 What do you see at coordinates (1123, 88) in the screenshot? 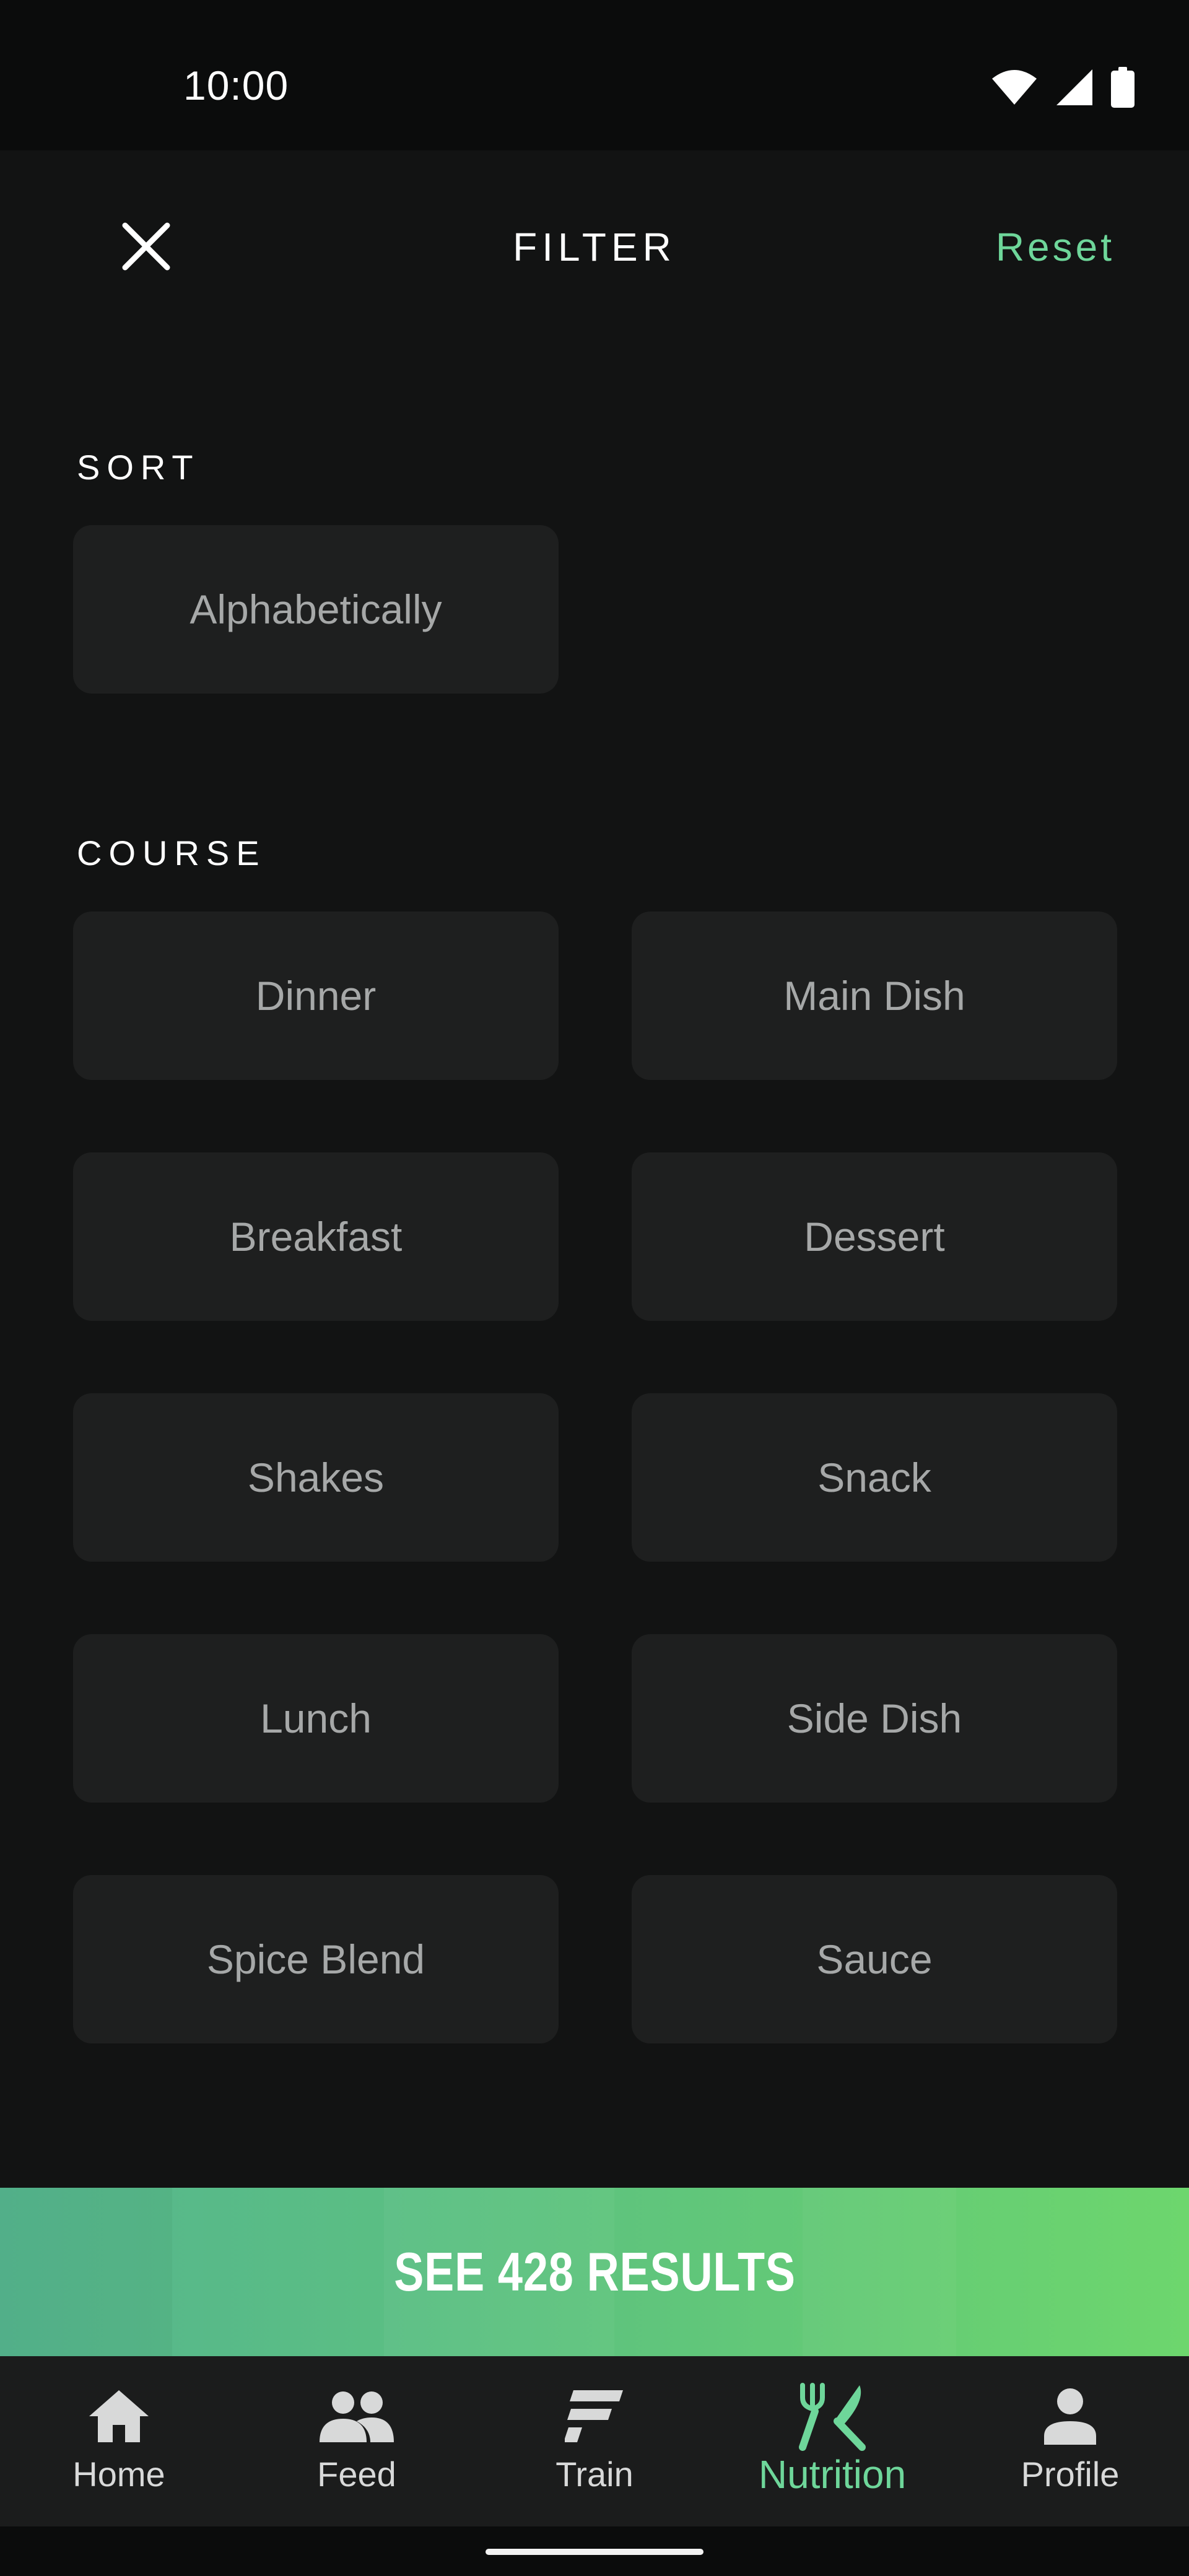
I see `battery-icon` at bounding box center [1123, 88].